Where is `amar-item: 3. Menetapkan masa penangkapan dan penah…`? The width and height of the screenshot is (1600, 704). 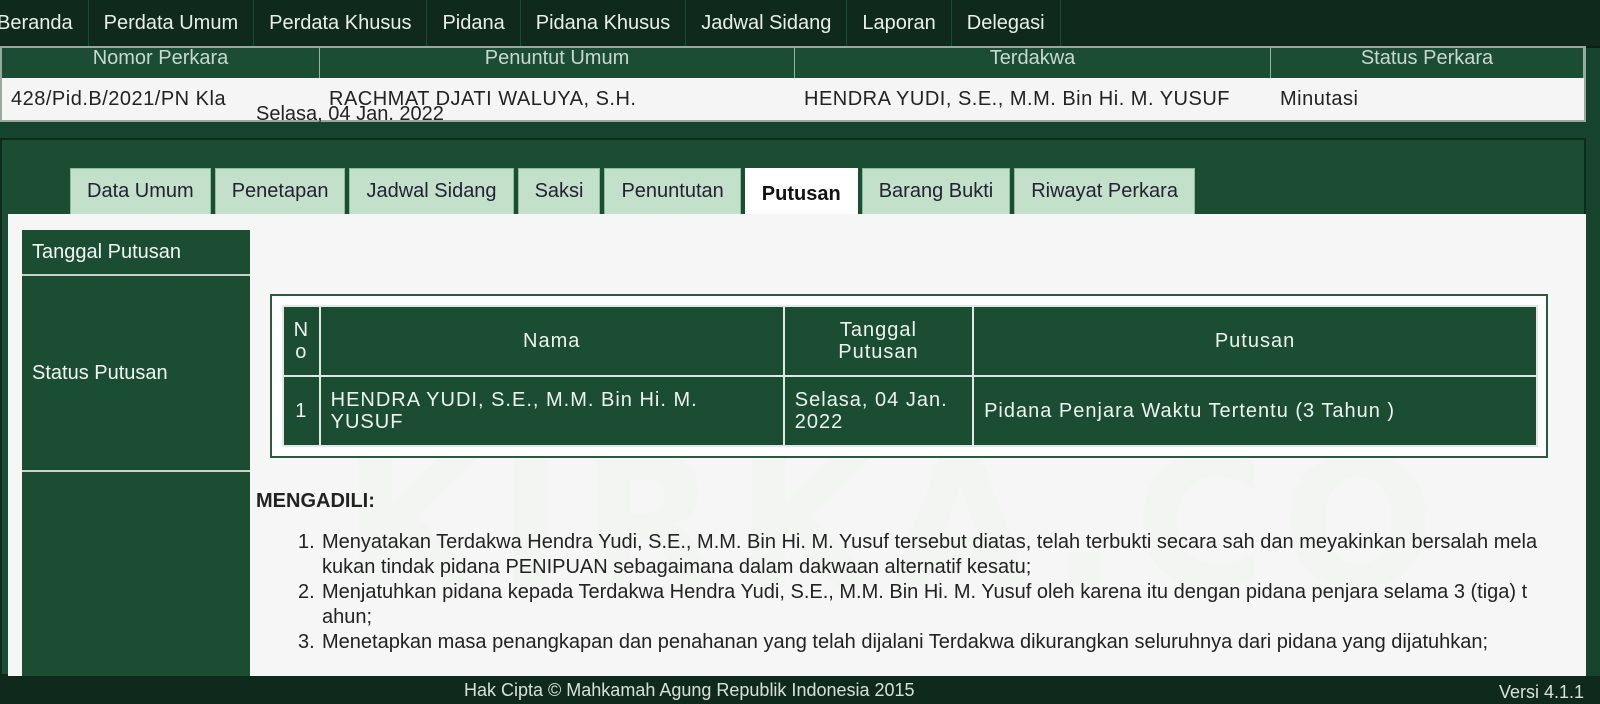
amar-item: 3. Menetapkan masa penangkapan dan penah… is located at coordinates (918, 642).